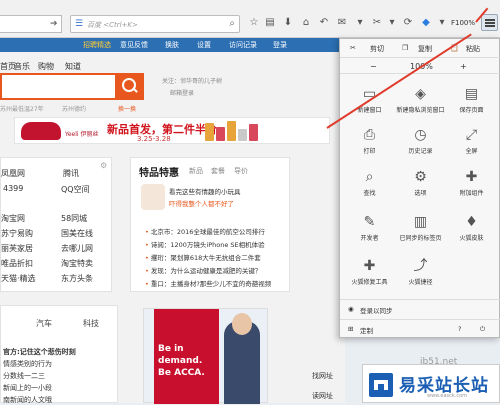 The height and width of the screenshot is (405, 500). Describe the element at coordinates (127, 108) in the screenshot. I see `refresh-link: 换一换` at that location.